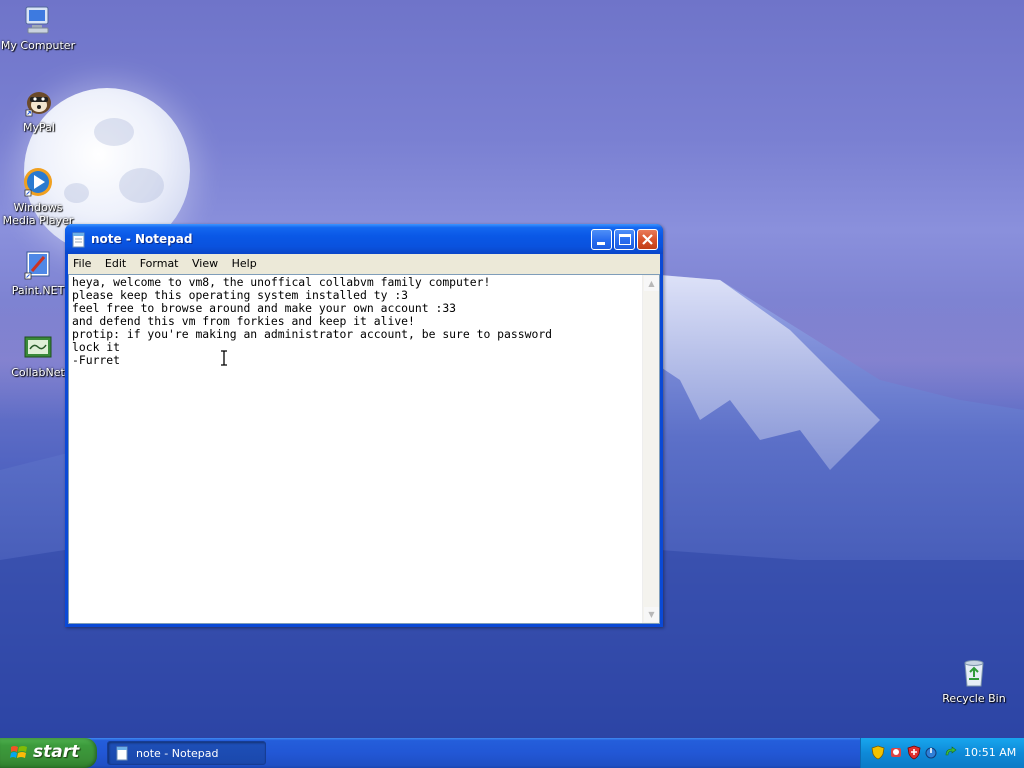 This screenshot has height=768, width=1024. What do you see at coordinates (39, 102) in the screenshot?
I see `mypal-browser-icon` at bounding box center [39, 102].